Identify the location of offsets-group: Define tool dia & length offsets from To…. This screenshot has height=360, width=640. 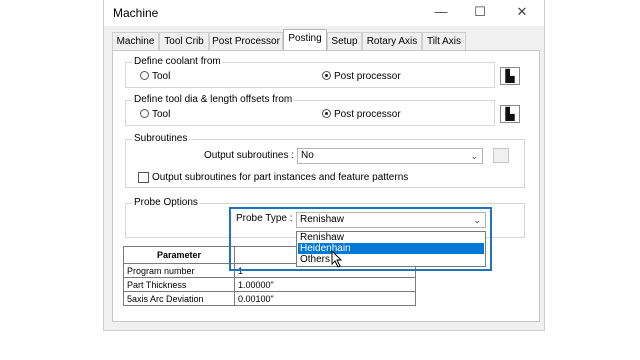
(310, 110).